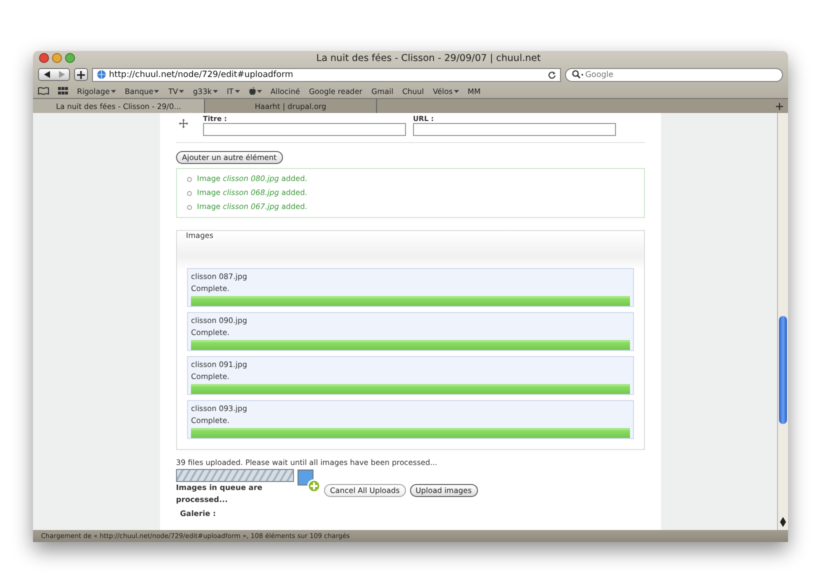 This screenshot has width=820, height=588. I want to click on apple-icon, so click(252, 91).